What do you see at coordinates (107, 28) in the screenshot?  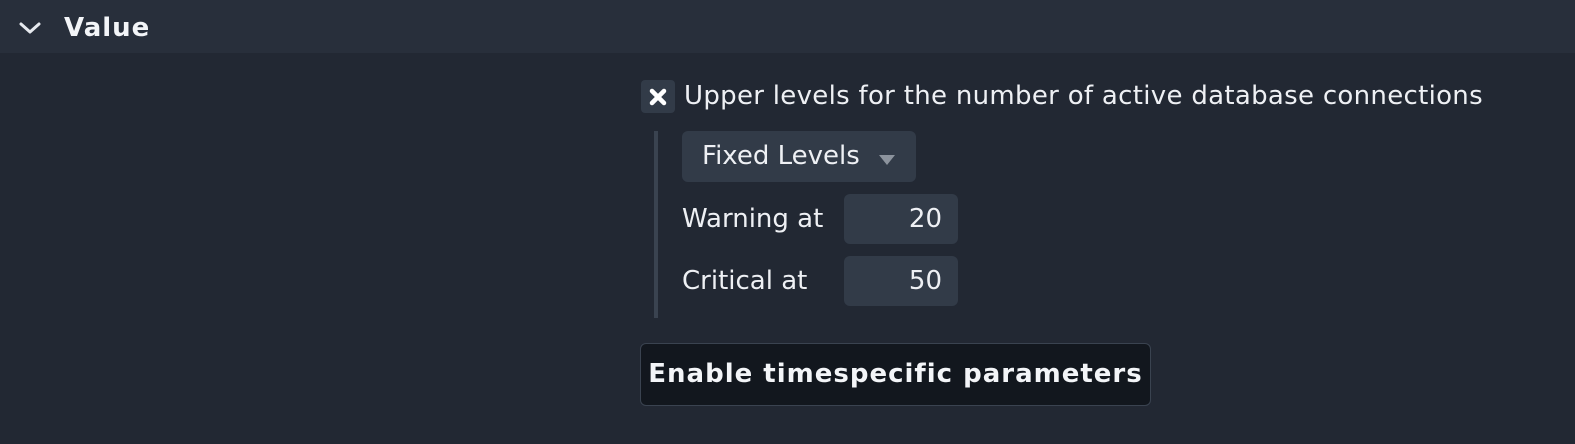 I see `section-title: Value` at bounding box center [107, 28].